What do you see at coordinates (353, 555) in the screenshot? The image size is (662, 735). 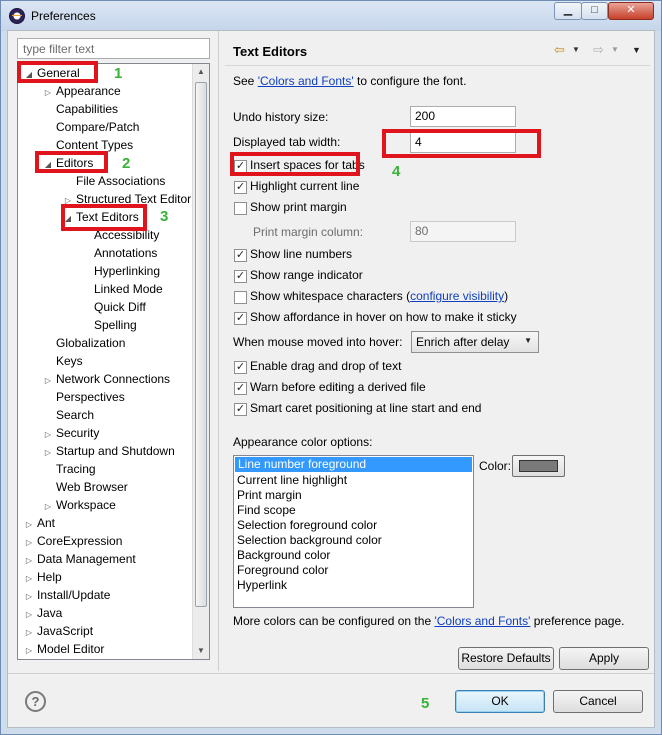 I see `color-option-item: Background color` at bounding box center [353, 555].